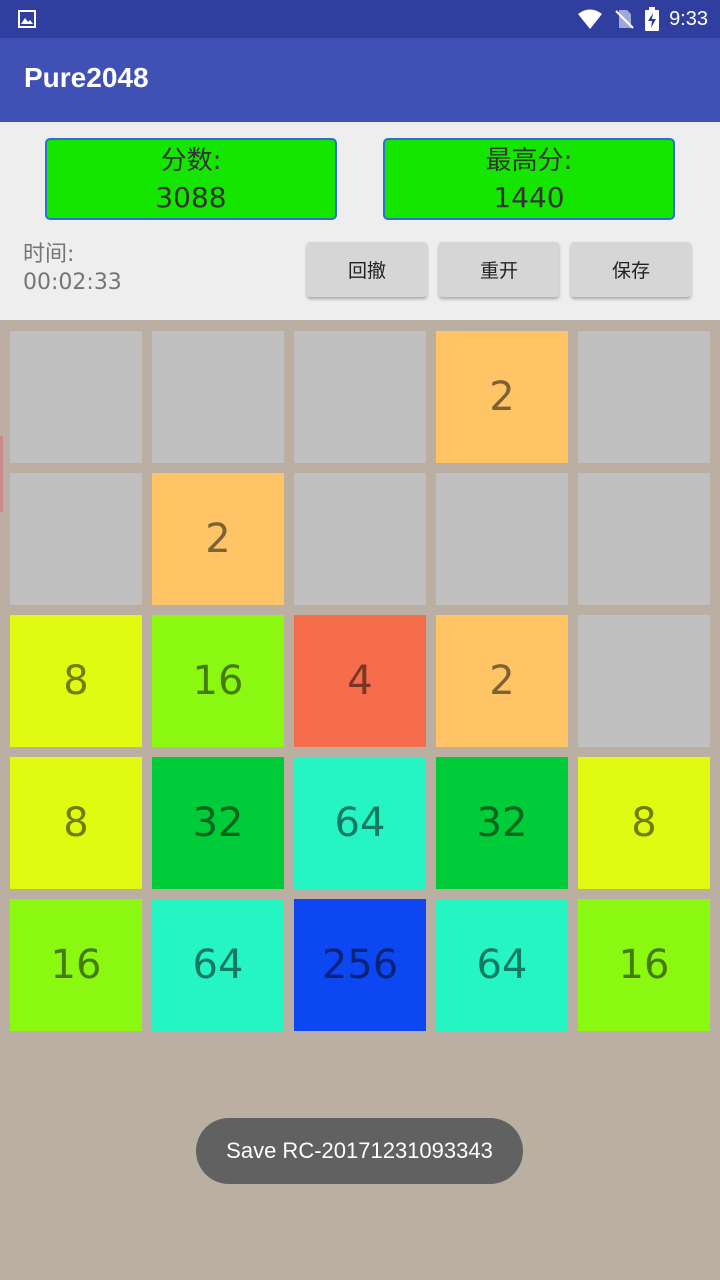 This screenshot has width=720, height=1280. What do you see at coordinates (49, 254) in the screenshot?
I see `time-label: 时间:` at bounding box center [49, 254].